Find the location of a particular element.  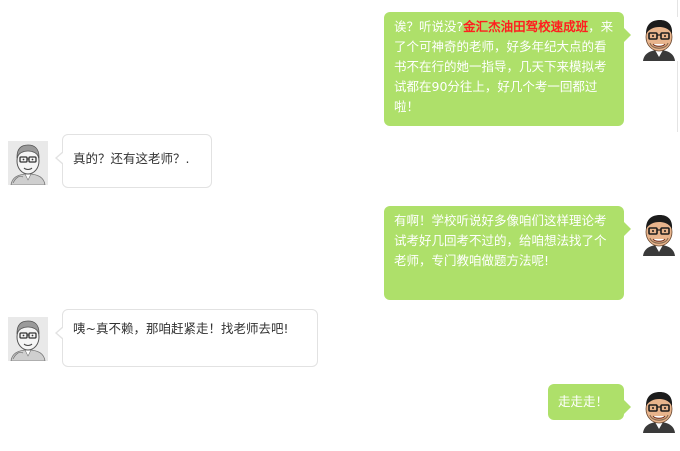

message-text: 走走走！ is located at coordinates (583, 401).